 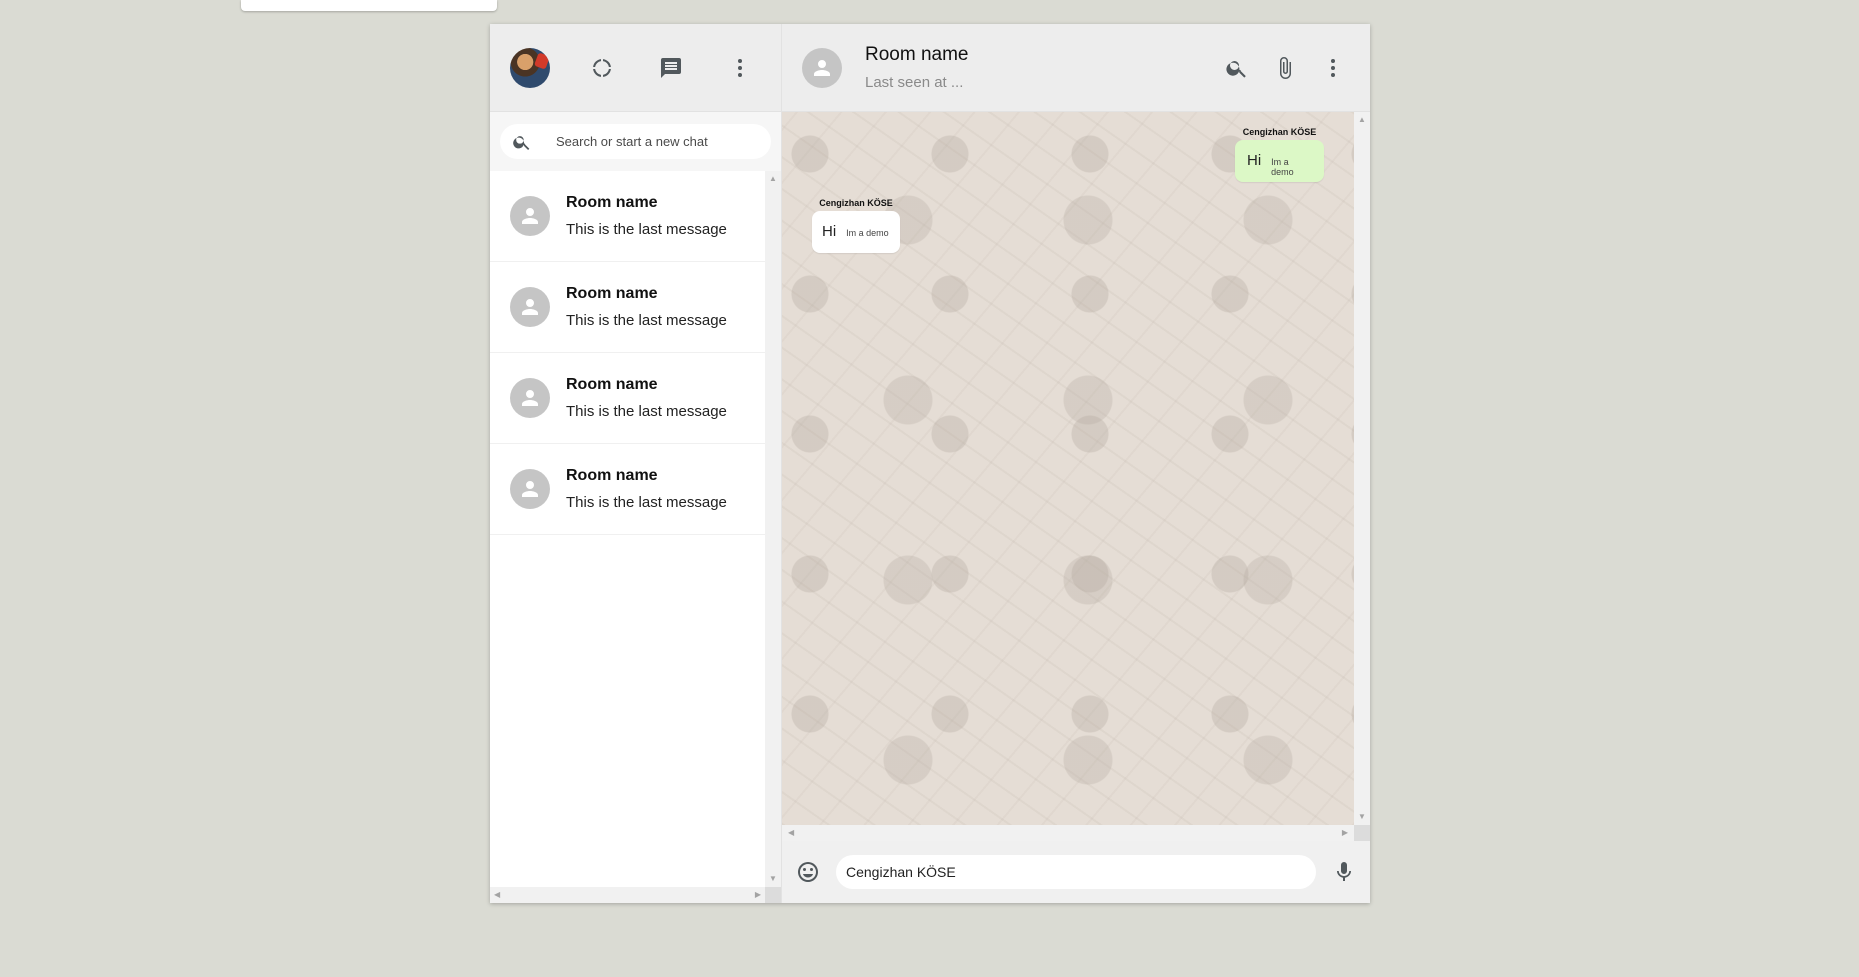 I want to click on user-avatar, so click(x=530, y=67).